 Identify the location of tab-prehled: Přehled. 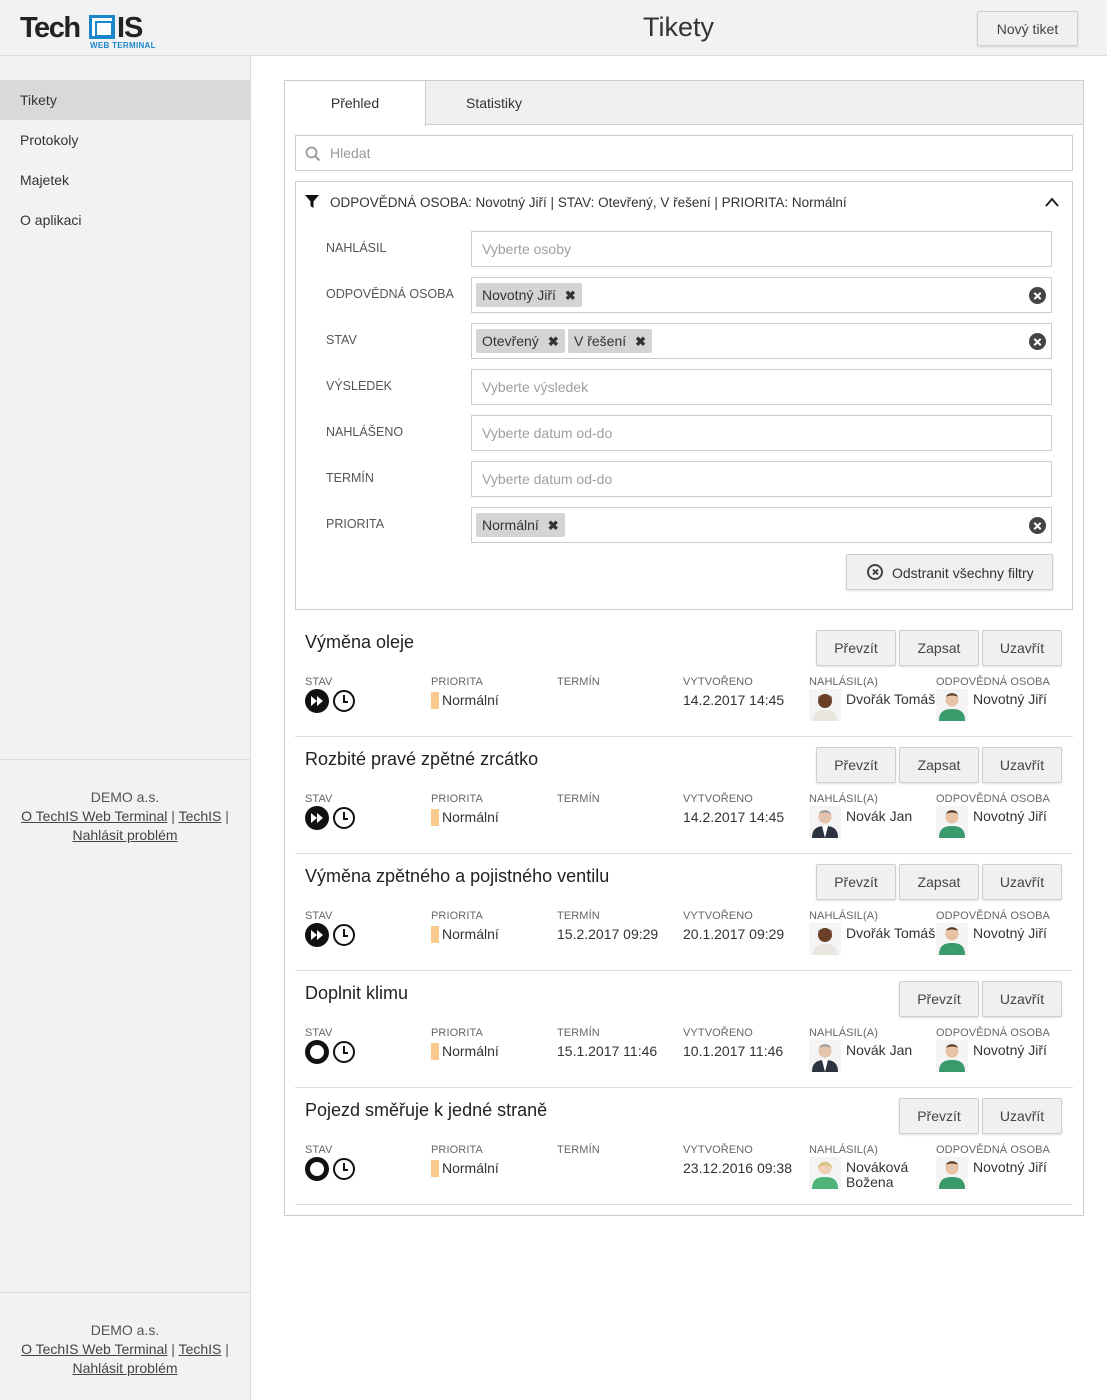
(355, 103).